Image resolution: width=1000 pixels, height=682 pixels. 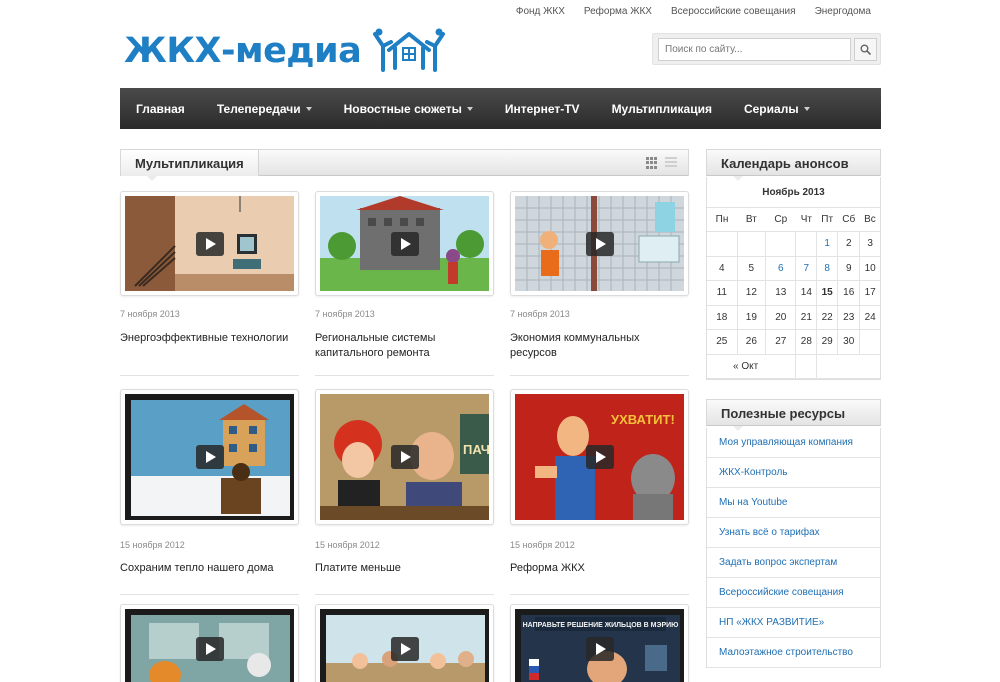 What do you see at coordinates (751, 342) in the screenshot?
I see `calendar-day: 26` at bounding box center [751, 342].